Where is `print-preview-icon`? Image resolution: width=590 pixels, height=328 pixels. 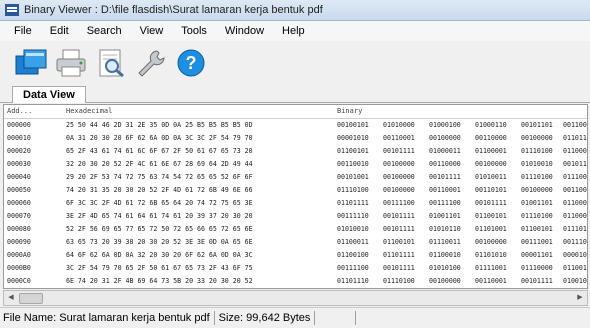 print-preview-icon is located at coordinates (111, 63).